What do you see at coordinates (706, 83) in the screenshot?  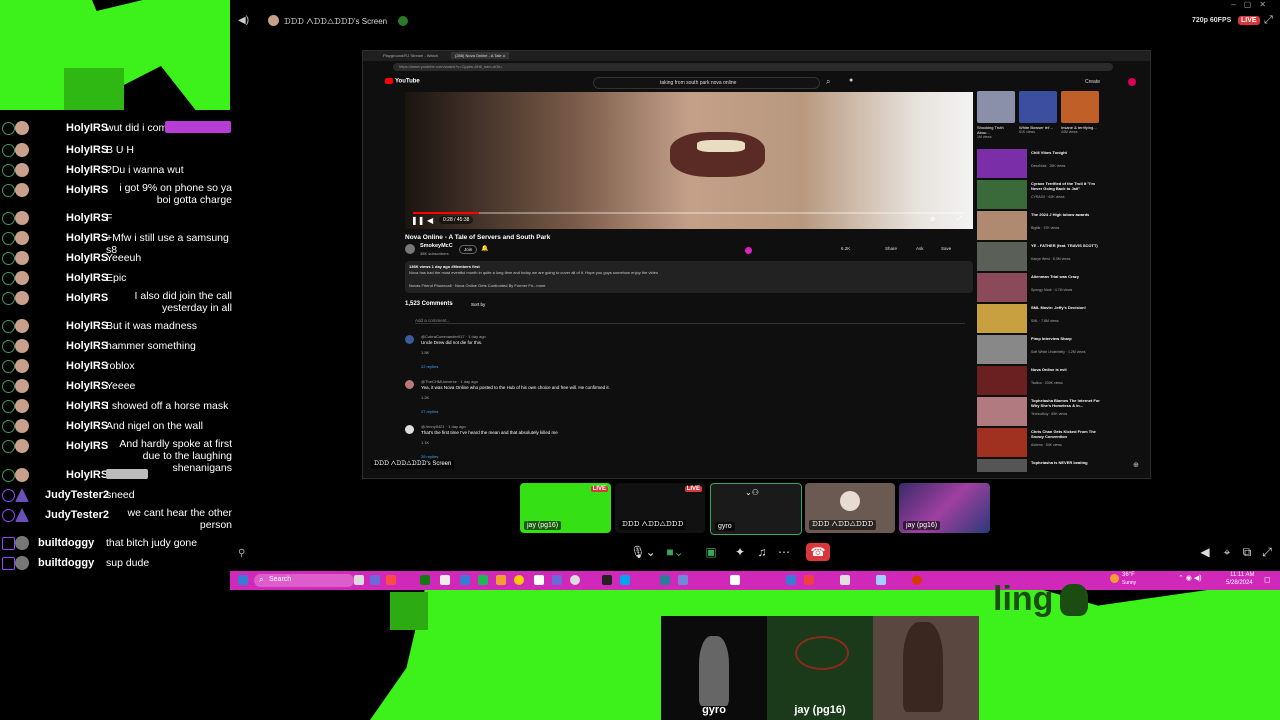 I see `search-input: taking from south park nova online` at bounding box center [706, 83].